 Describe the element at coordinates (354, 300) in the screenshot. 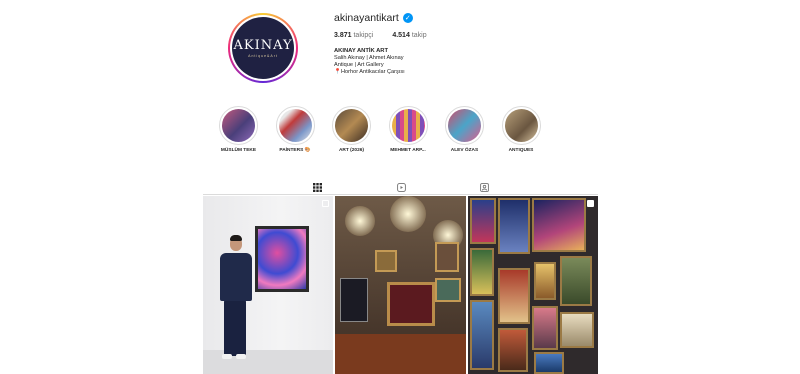

I see `gallery-sign` at that location.